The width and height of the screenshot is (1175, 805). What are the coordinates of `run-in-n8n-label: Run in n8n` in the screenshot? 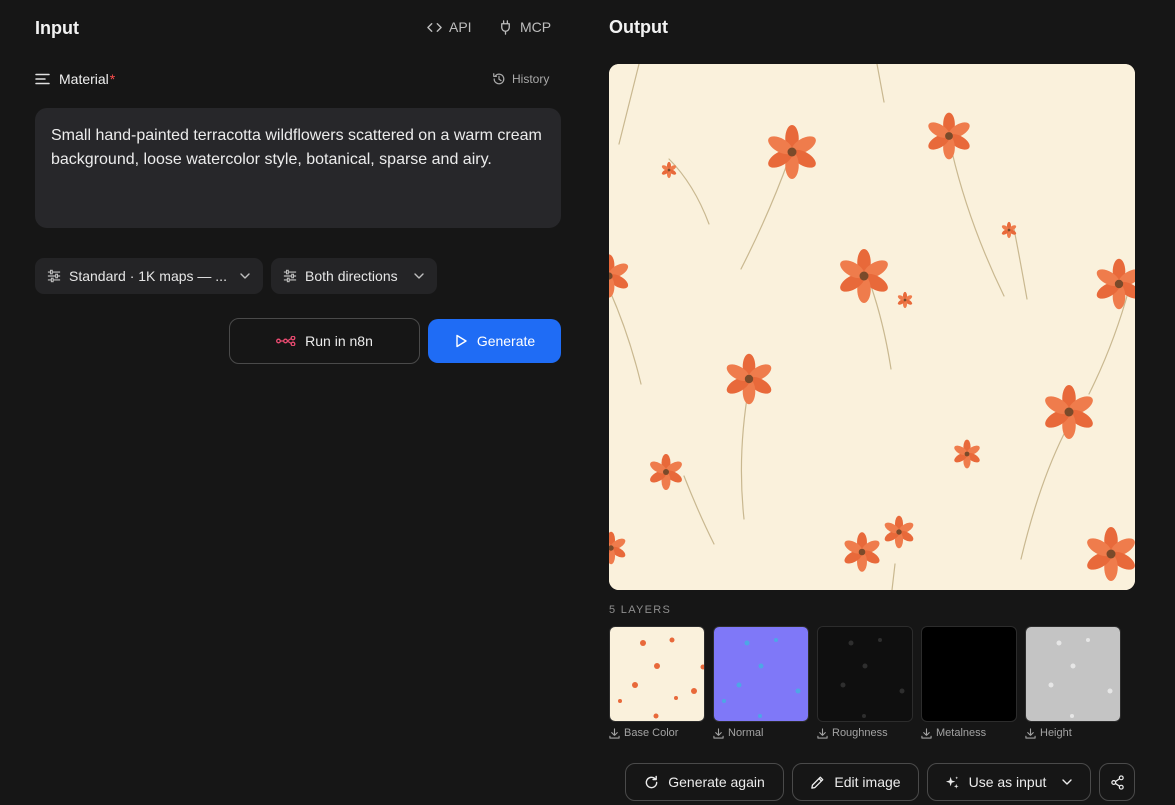 It's located at (339, 341).